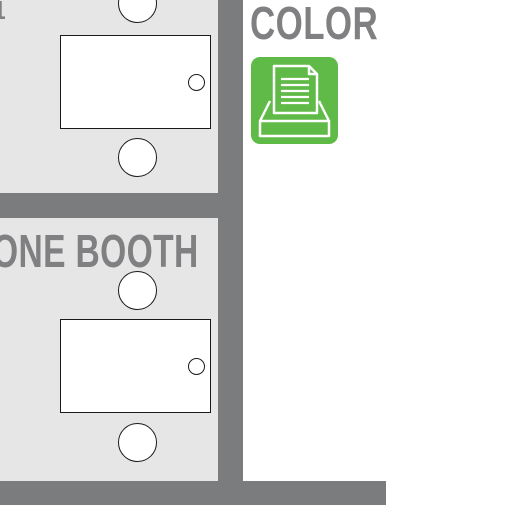 The height and width of the screenshot is (512, 512). Describe the element at coordinates (121, 205) in the screenshot. I see `room-divider-wall` at that location.